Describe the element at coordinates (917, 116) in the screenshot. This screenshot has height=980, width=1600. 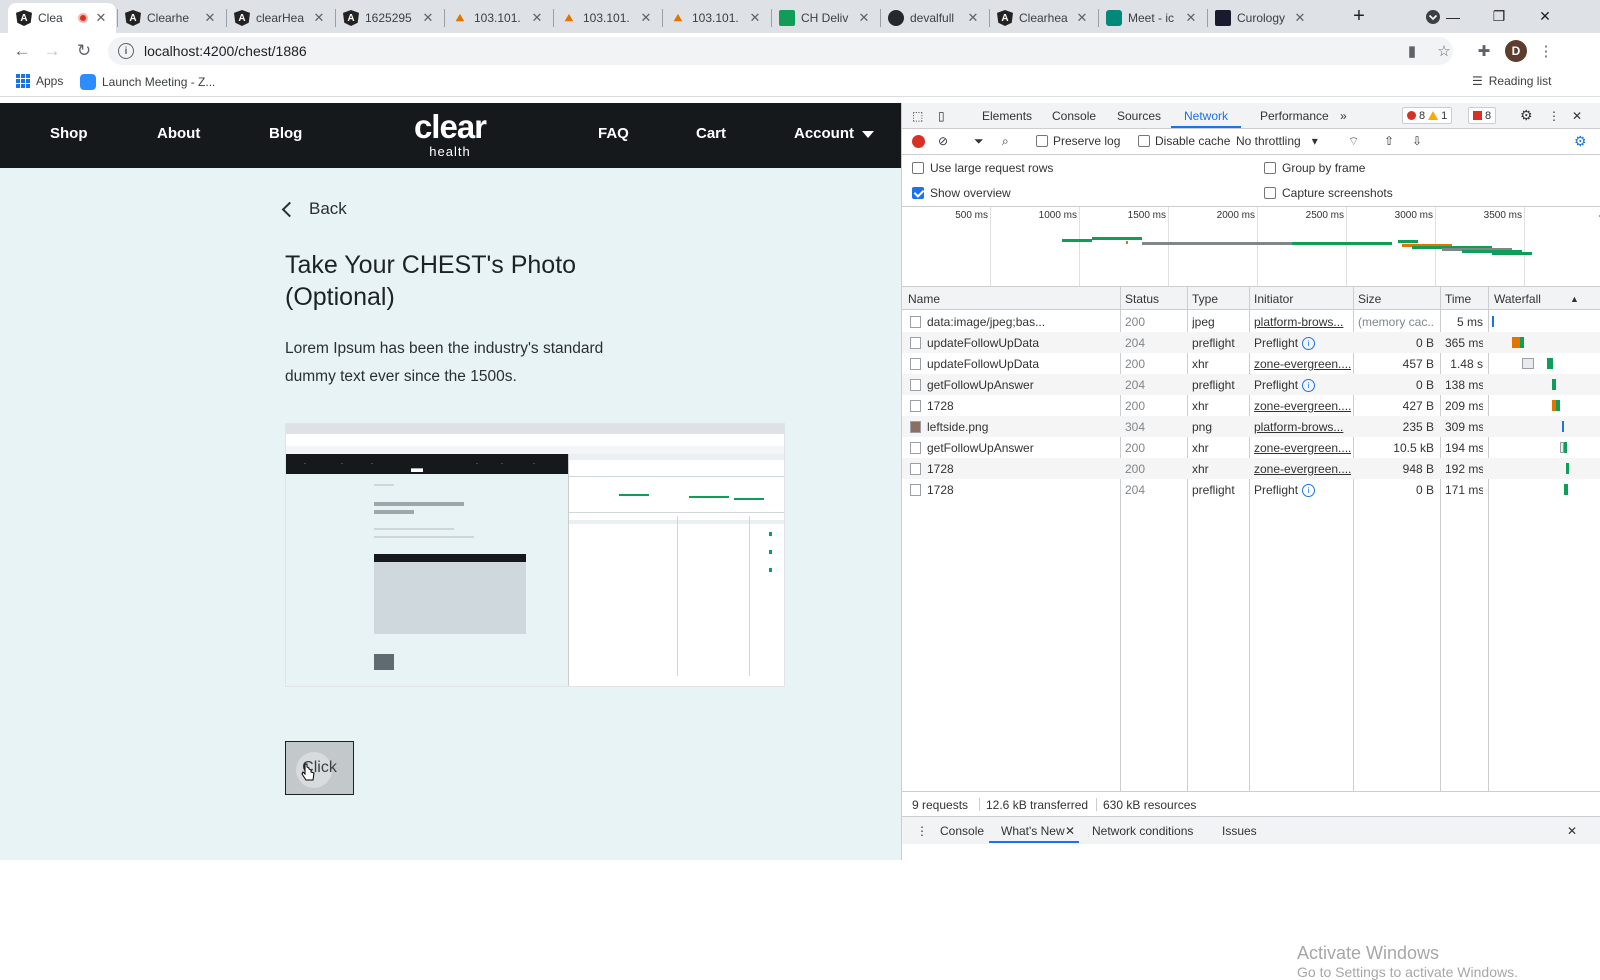
I see `inspect-element-icon: ⬚` at that location.